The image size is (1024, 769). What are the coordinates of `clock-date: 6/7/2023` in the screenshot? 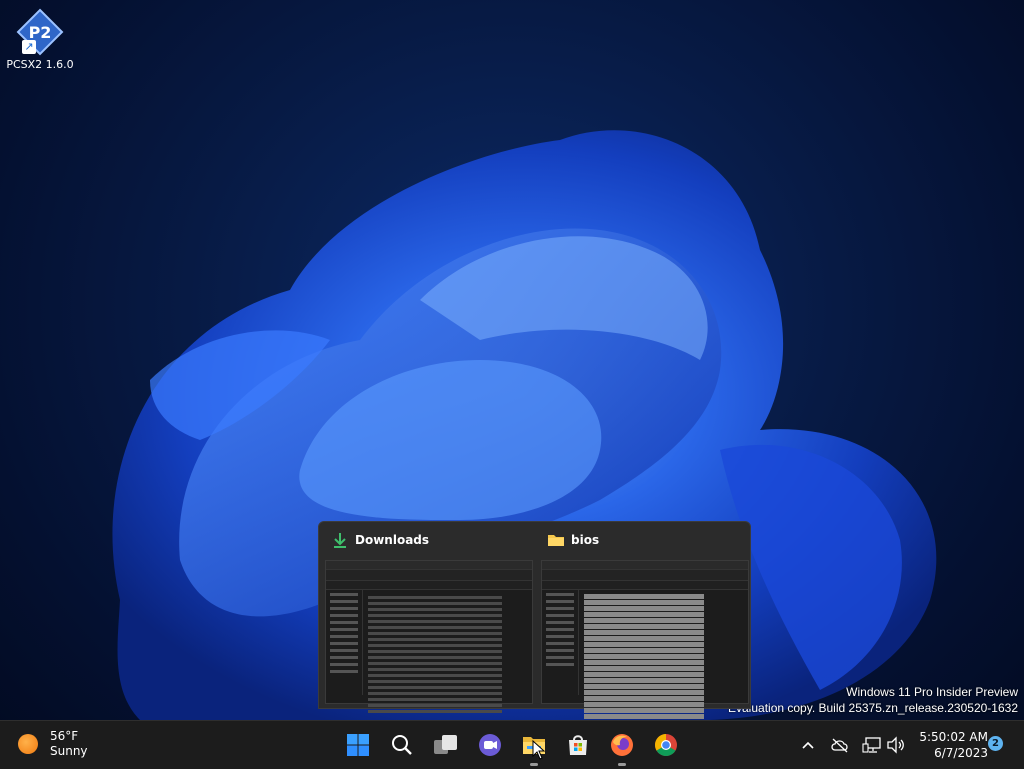 It's located at (961, 753).